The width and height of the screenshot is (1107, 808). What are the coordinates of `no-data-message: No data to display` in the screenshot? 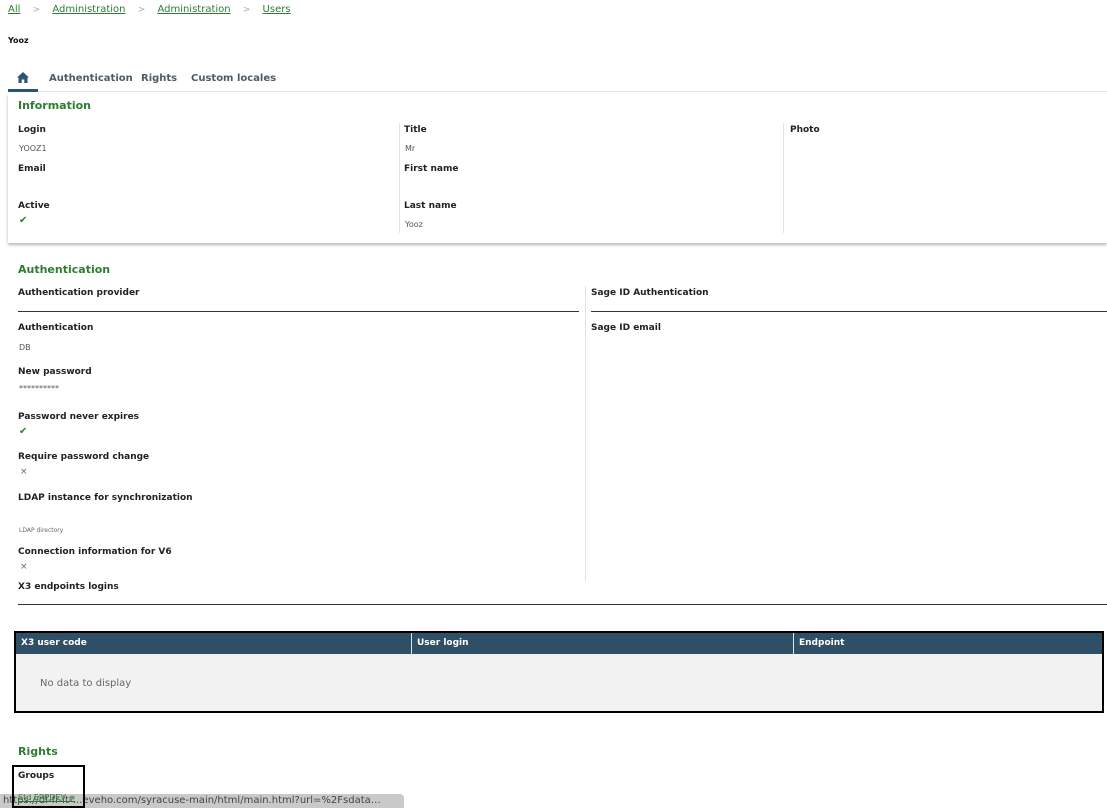 It's located at (86, 683).